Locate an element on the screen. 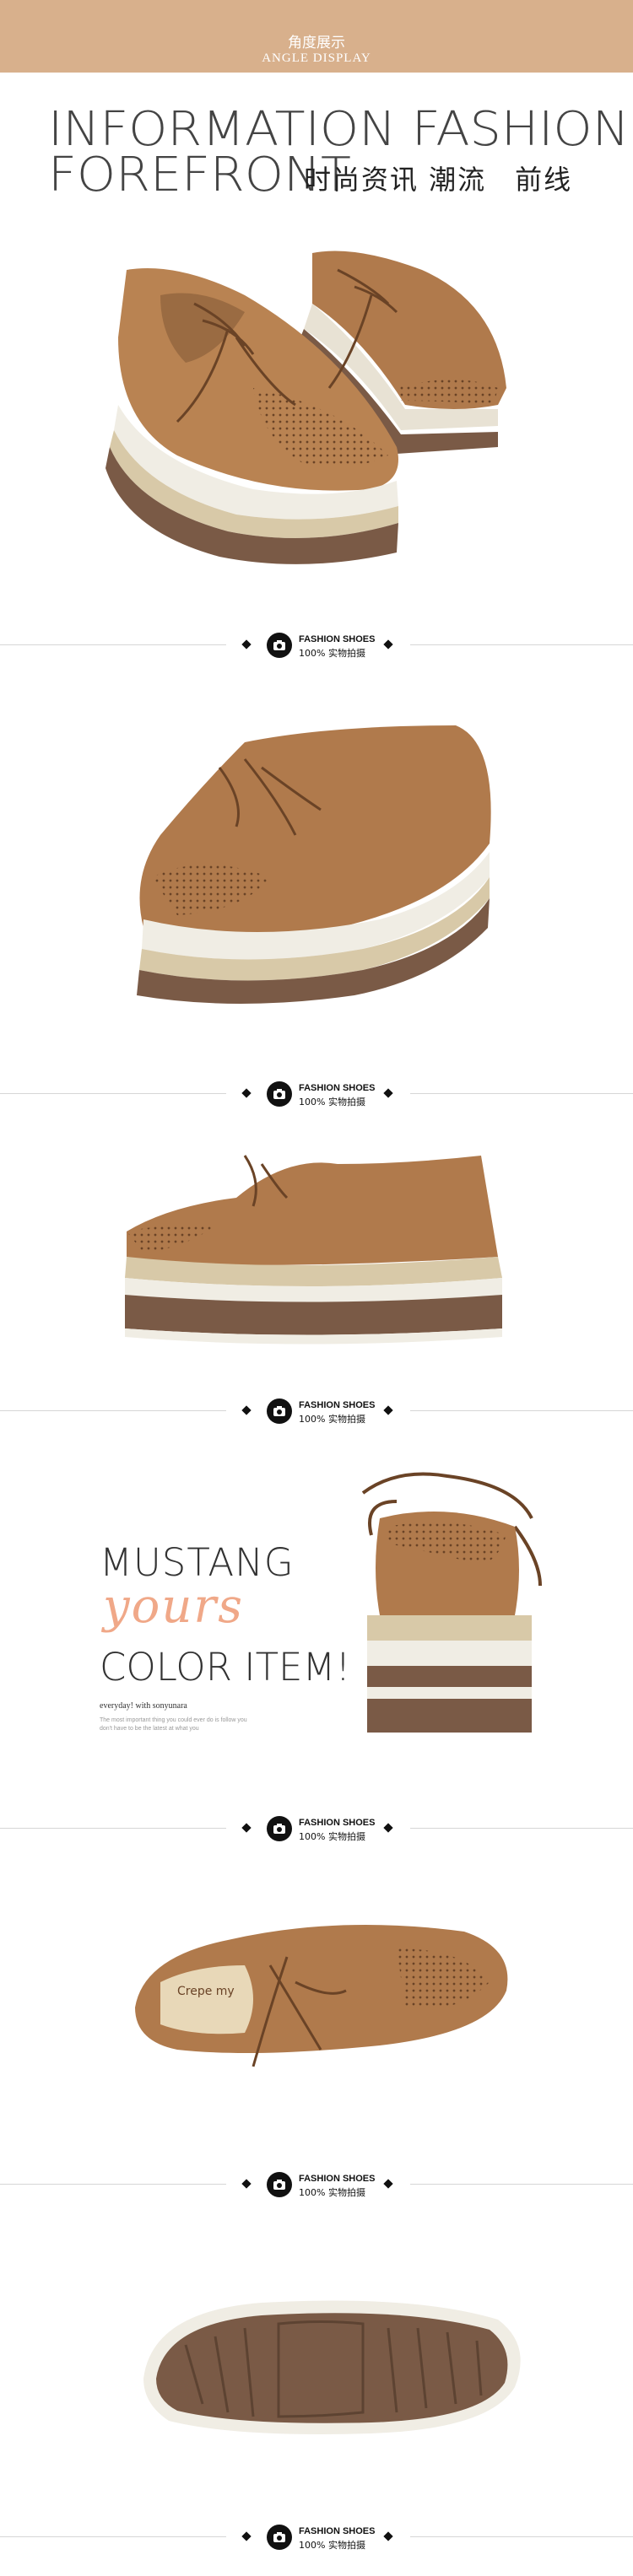 This screenshot has width=633, height=2576. shoe-sole-image is located at coordinates (332, 2367).